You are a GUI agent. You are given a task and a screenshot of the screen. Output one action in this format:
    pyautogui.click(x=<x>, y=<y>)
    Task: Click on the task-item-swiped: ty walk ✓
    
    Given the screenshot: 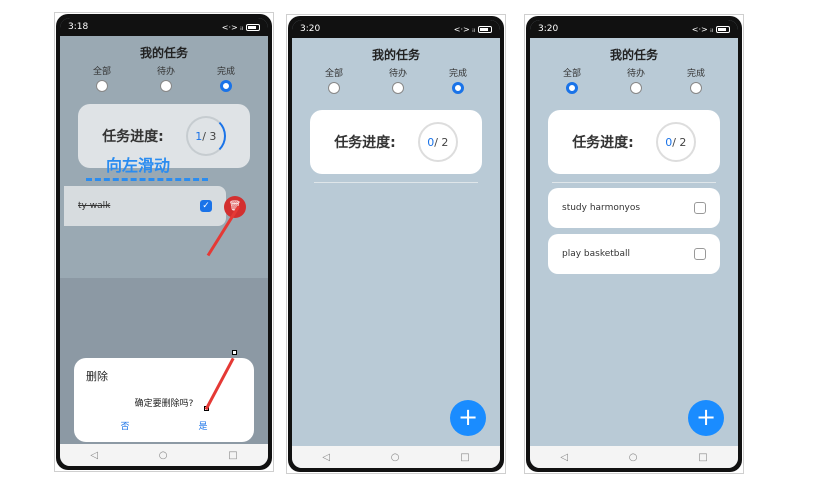 What is the action you would take?
    pyautogui.click(x=145, y=206)
    